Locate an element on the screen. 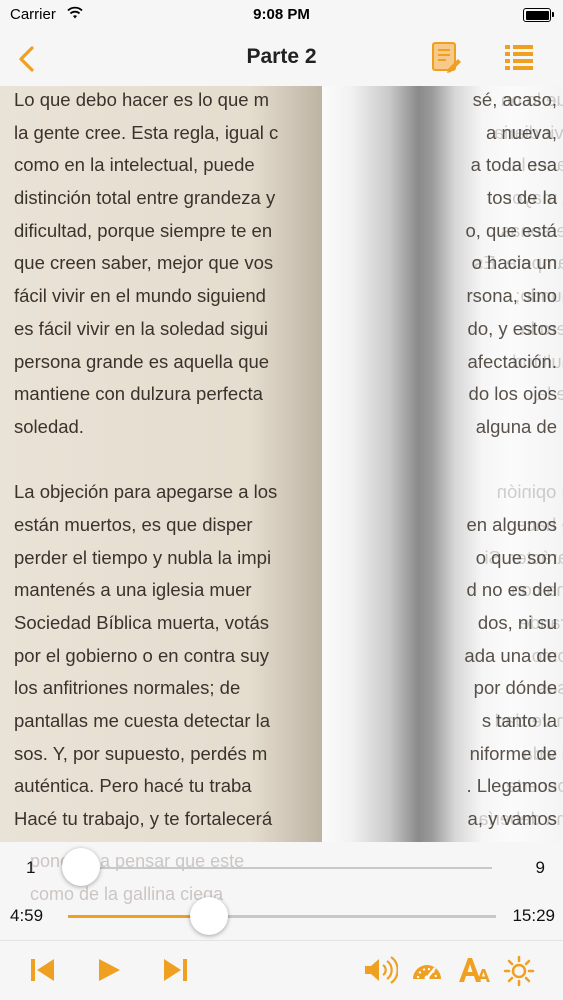 This screenshot has height=1000, width=563. text-line: o que son is located at coordinates (516, 557).